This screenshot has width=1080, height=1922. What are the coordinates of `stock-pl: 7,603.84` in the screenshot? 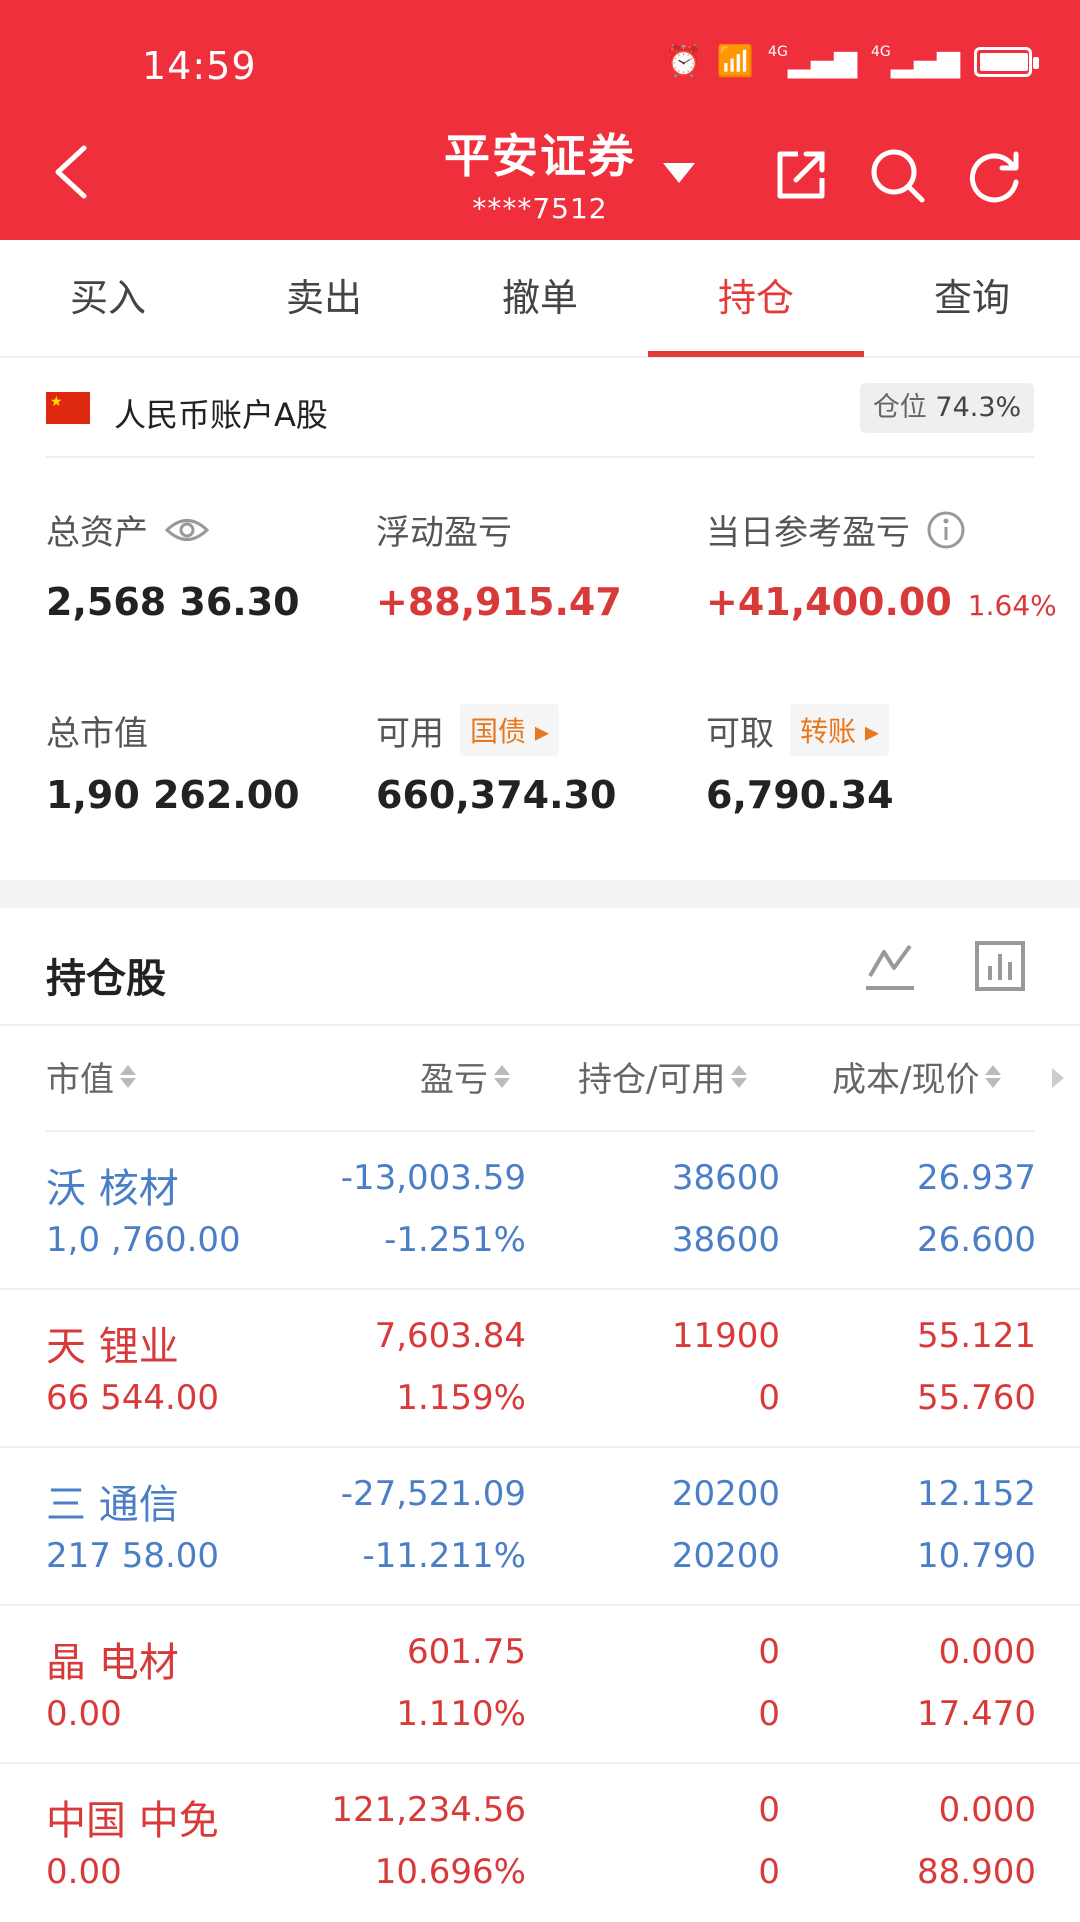 It's located at (450, 1336).